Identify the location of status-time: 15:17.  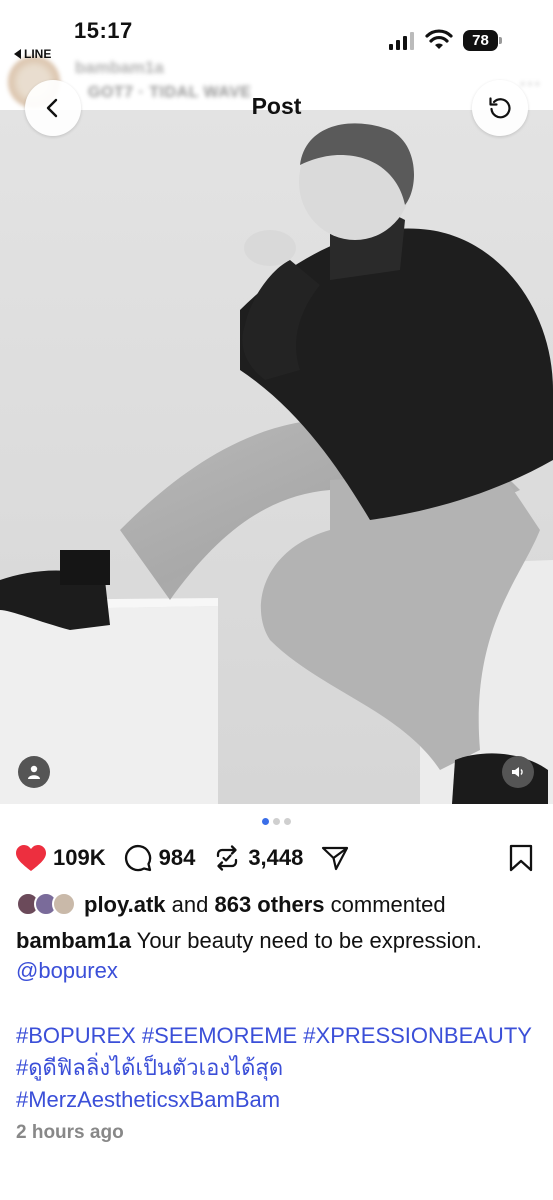
(103, 30).